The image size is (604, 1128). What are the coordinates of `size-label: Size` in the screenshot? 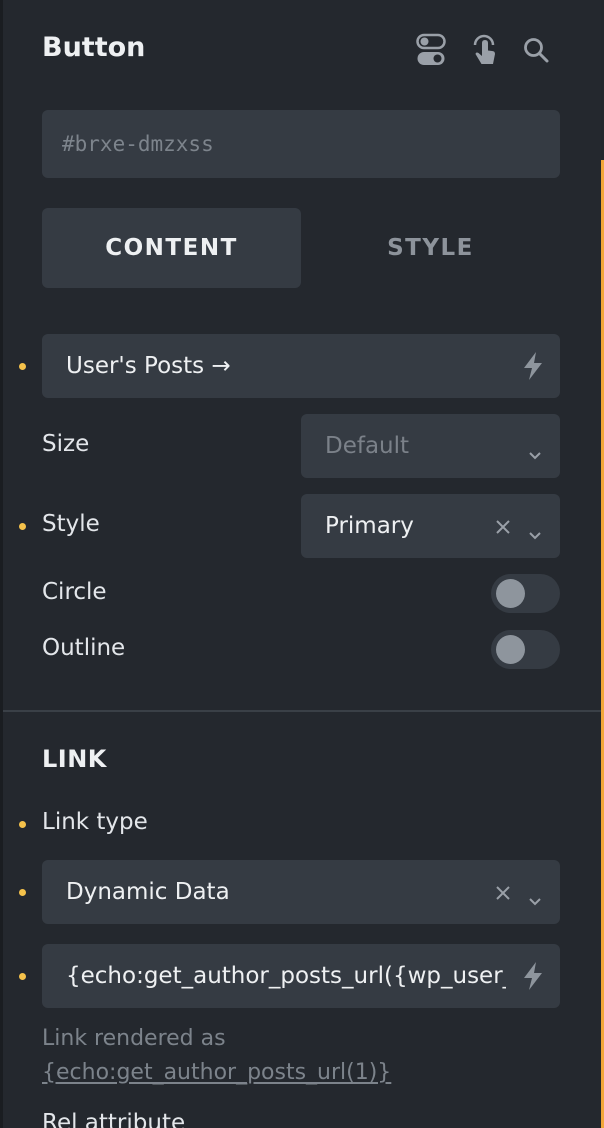 It's located at (66, 444).